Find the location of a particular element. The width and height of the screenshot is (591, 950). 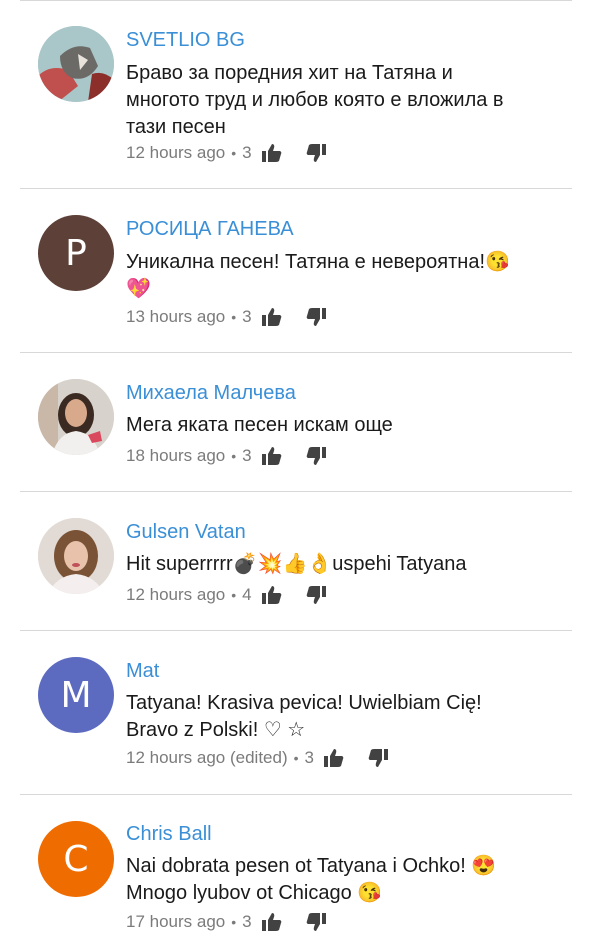

comment-line: Hit superrrrr💣💥👍👌uspehi Tatyana is located at coordinates (296, 564).